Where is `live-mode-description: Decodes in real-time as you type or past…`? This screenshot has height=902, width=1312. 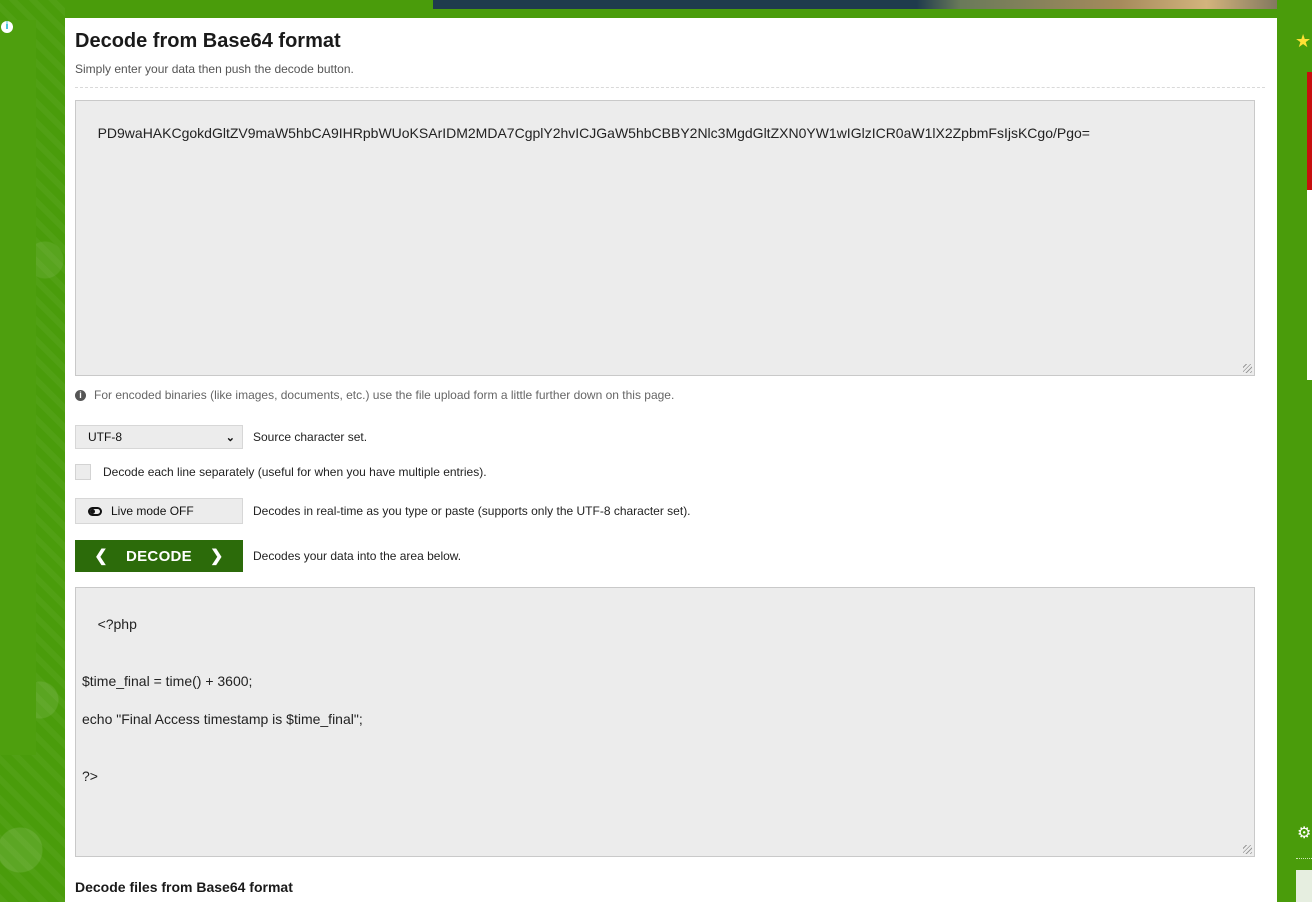
live-mode-description: Decodes in real-time as you type or past… is located at coordinates (472, 511).